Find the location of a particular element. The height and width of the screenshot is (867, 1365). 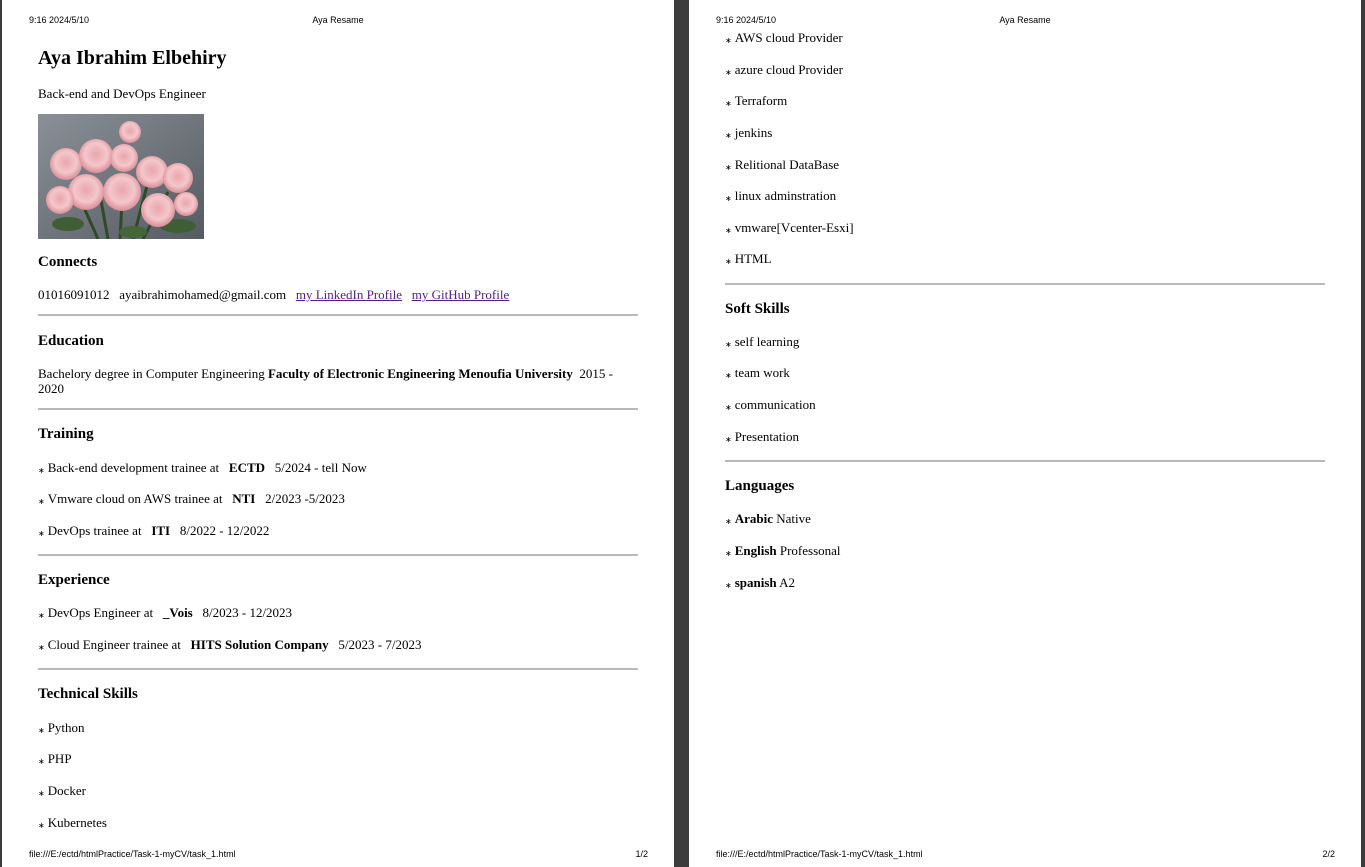

skill-item: ∗ Relitional DataBase is located at coordinates (782, 164).